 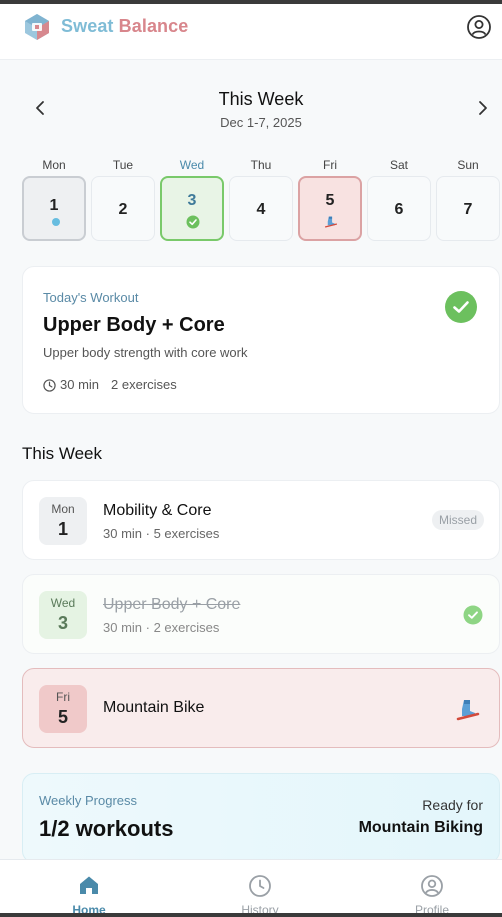 I want to click on app-title: Sweat Balance, so click(x=124, y=26).